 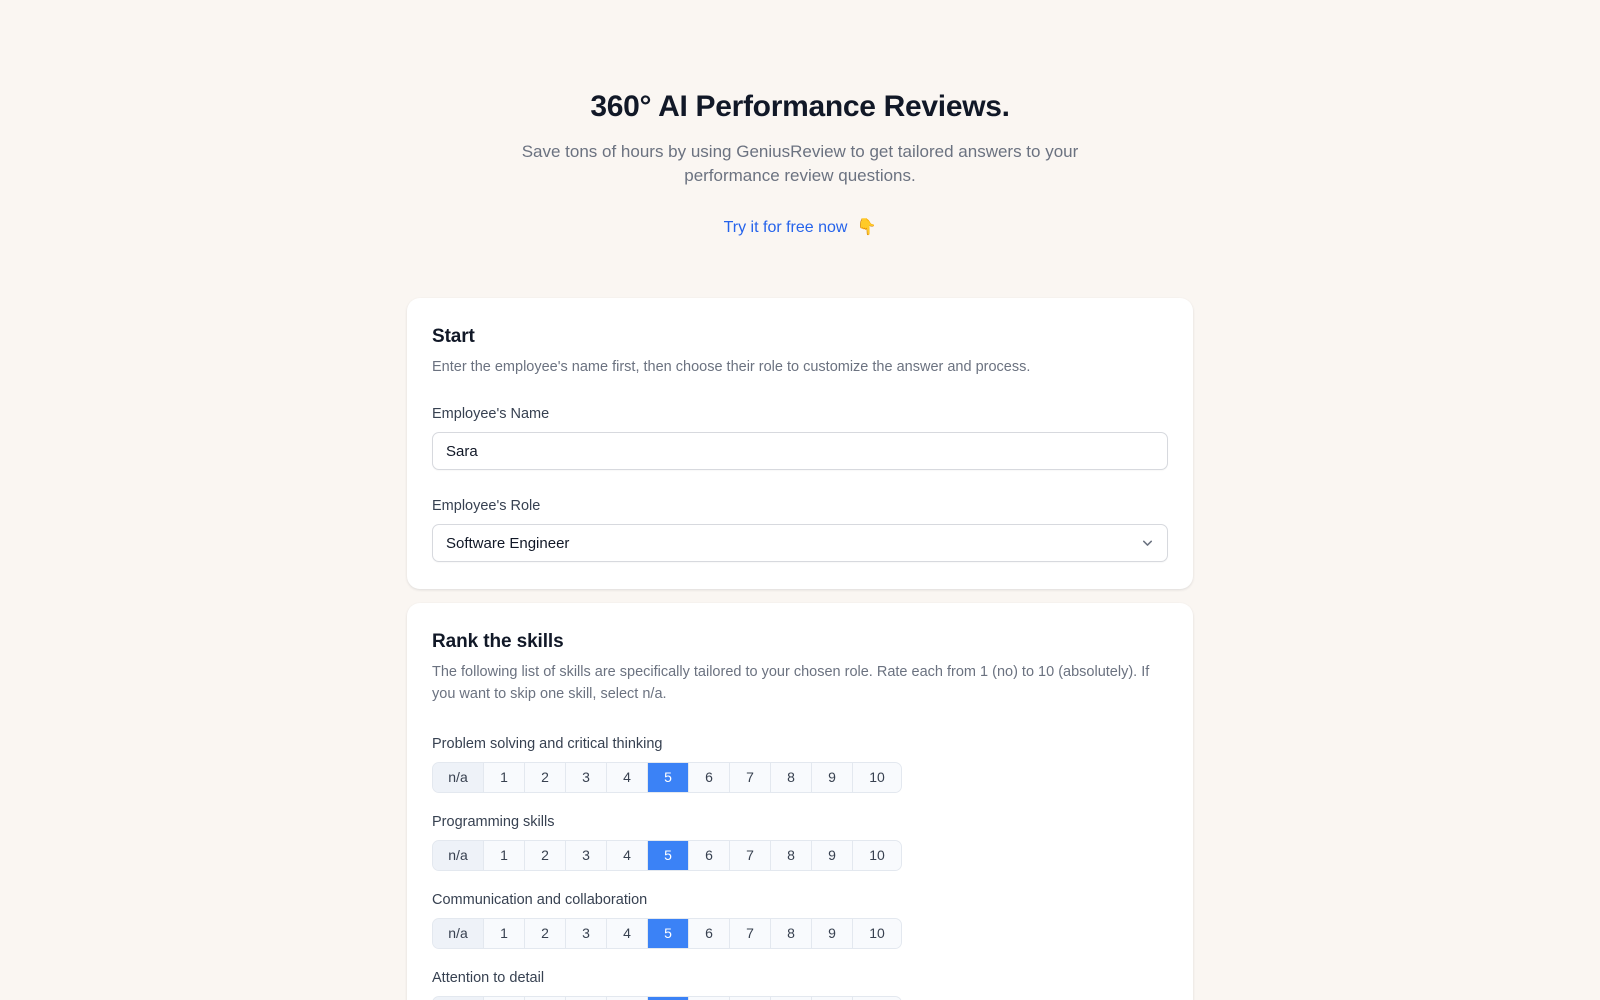 What do you see at coordinates (453, 336) in the screenshot?
I see `start-card-title: Start` at bounding box center [453, 336].